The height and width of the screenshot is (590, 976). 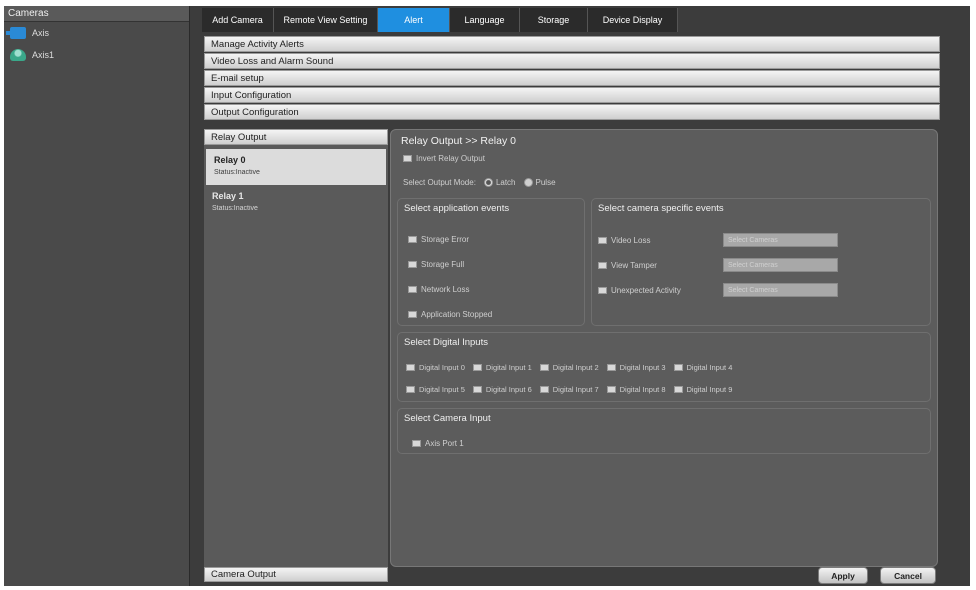 I want to click on digital-input-3-checkbox, so click(x=611, y=367).